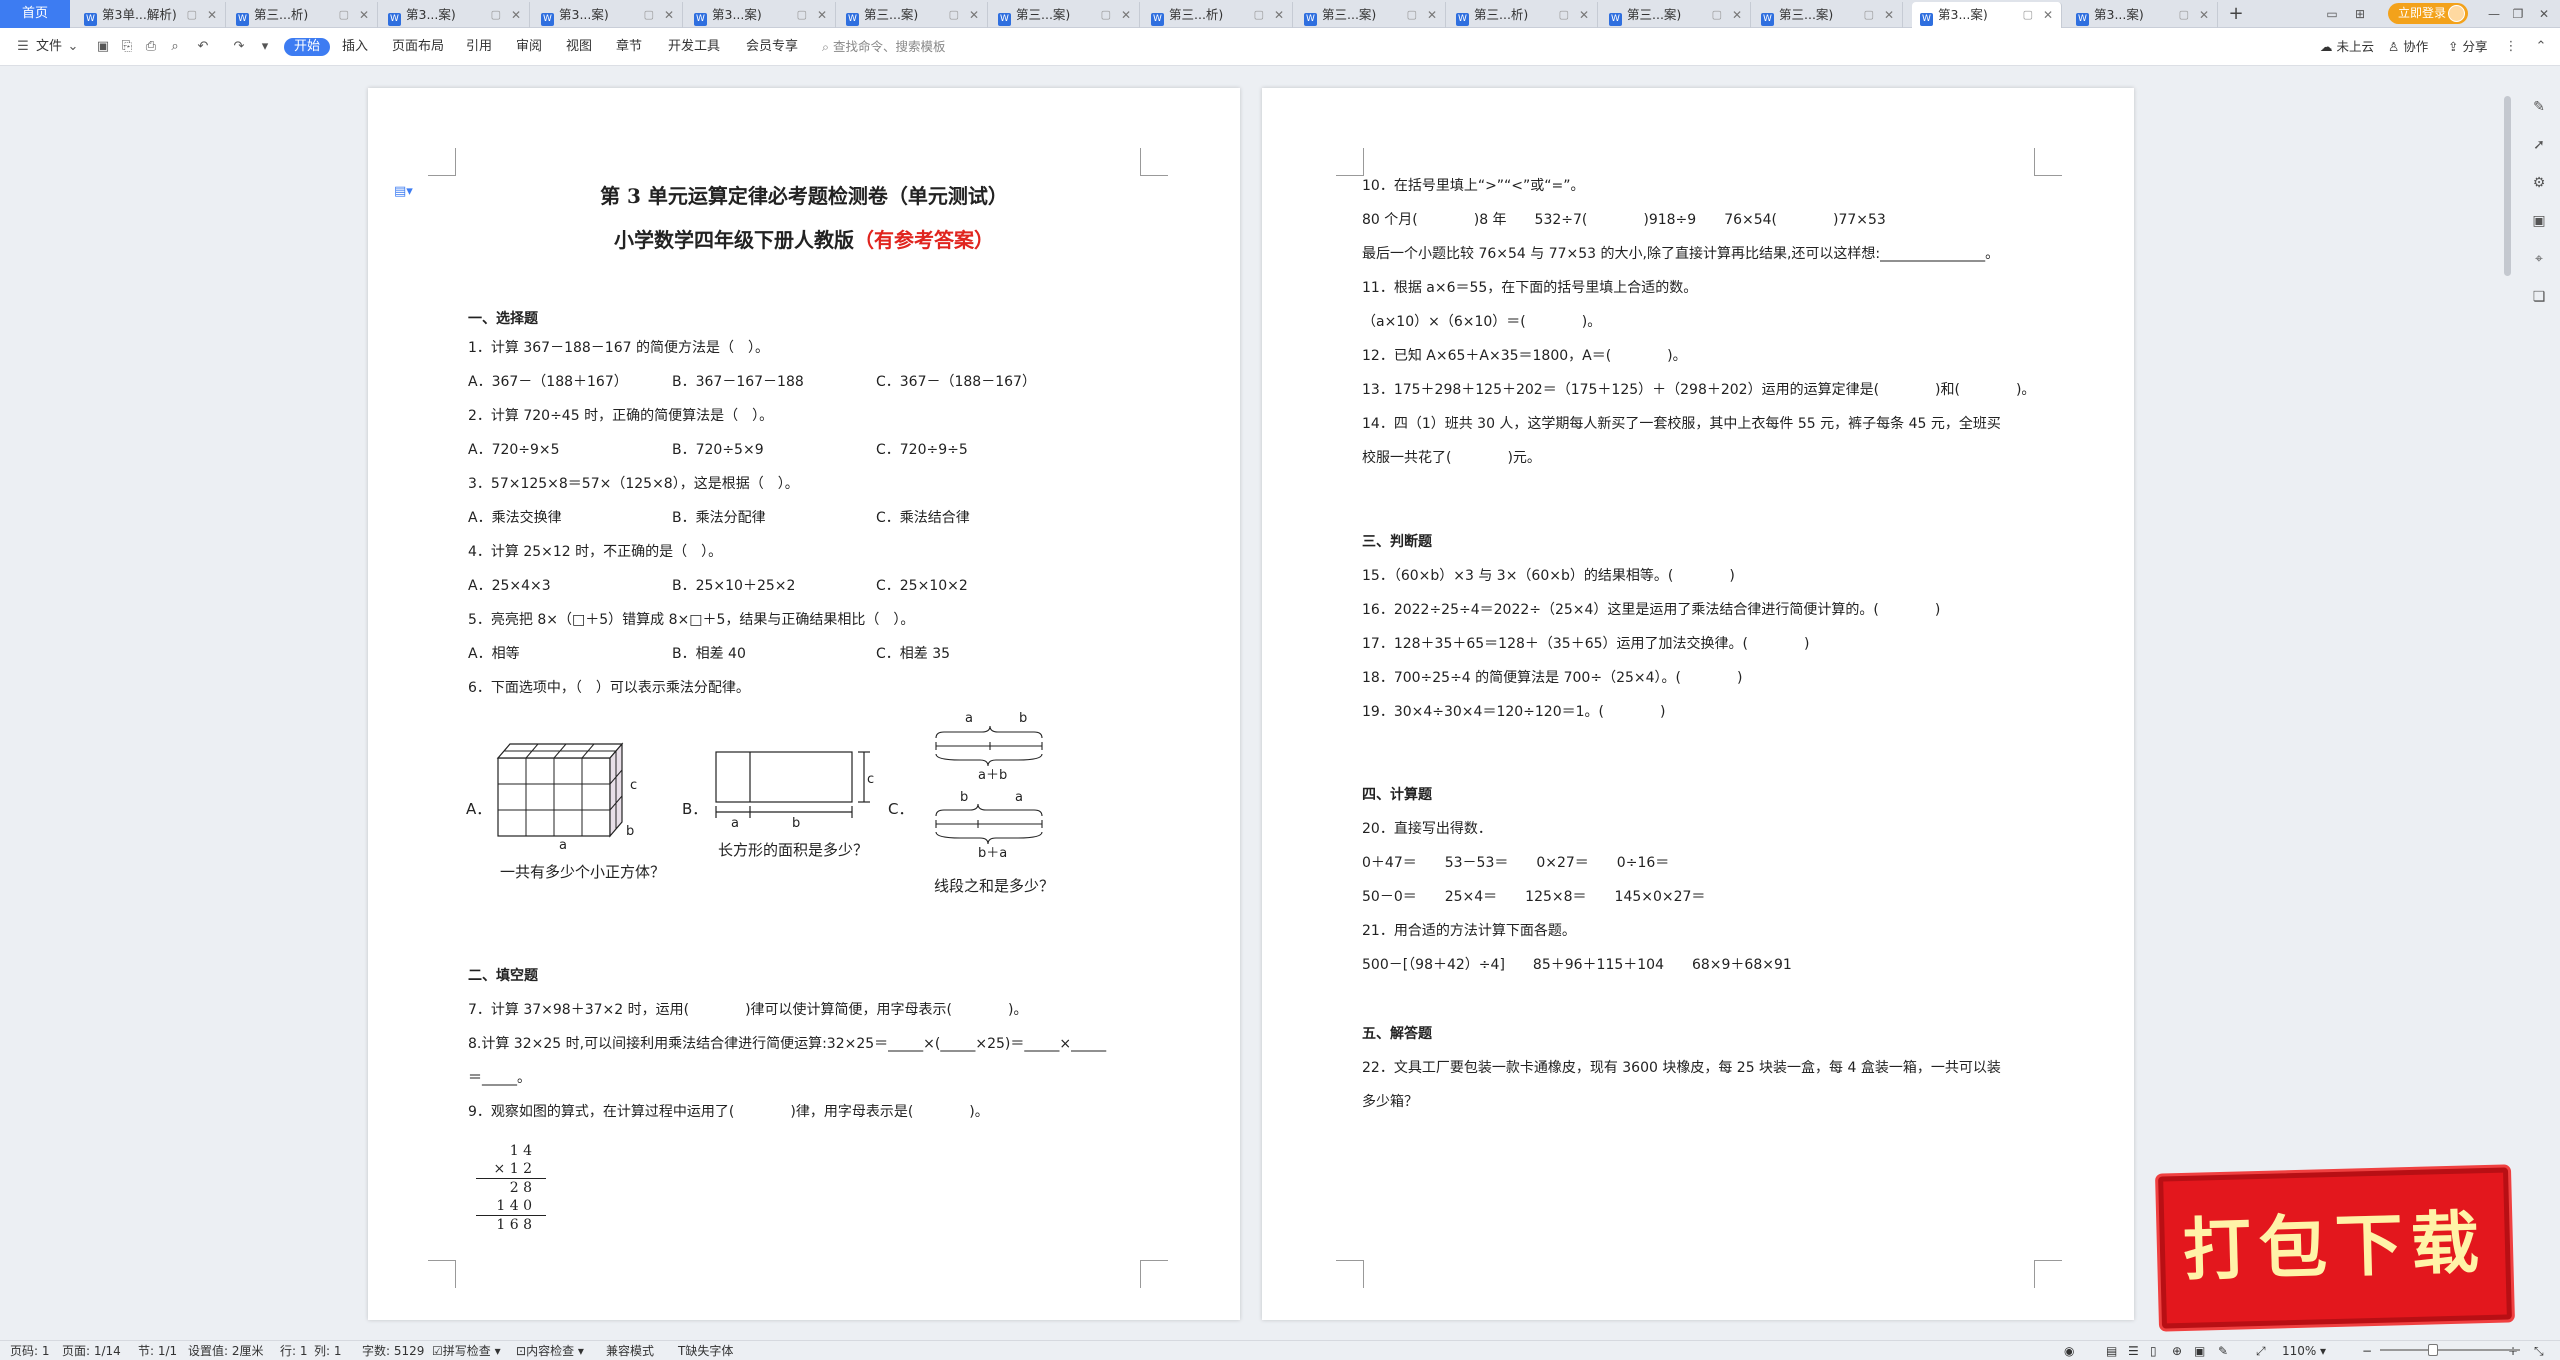 The image size is (2560, 1360). I want to click on write-view-icon: ▣, so click(2199, 1351).